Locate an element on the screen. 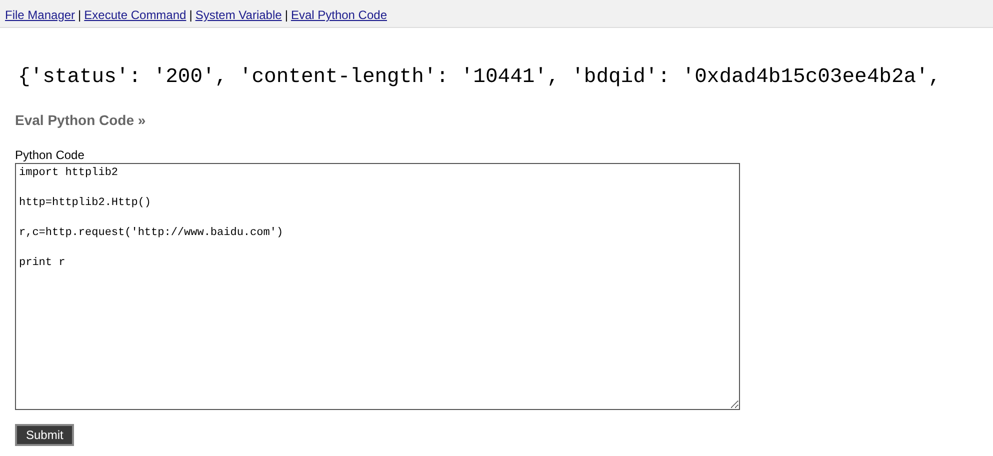 Image resolution: width=993 pixels, height=456 pixels. nav-link: Execute Command is located at coordinates (135, 15).